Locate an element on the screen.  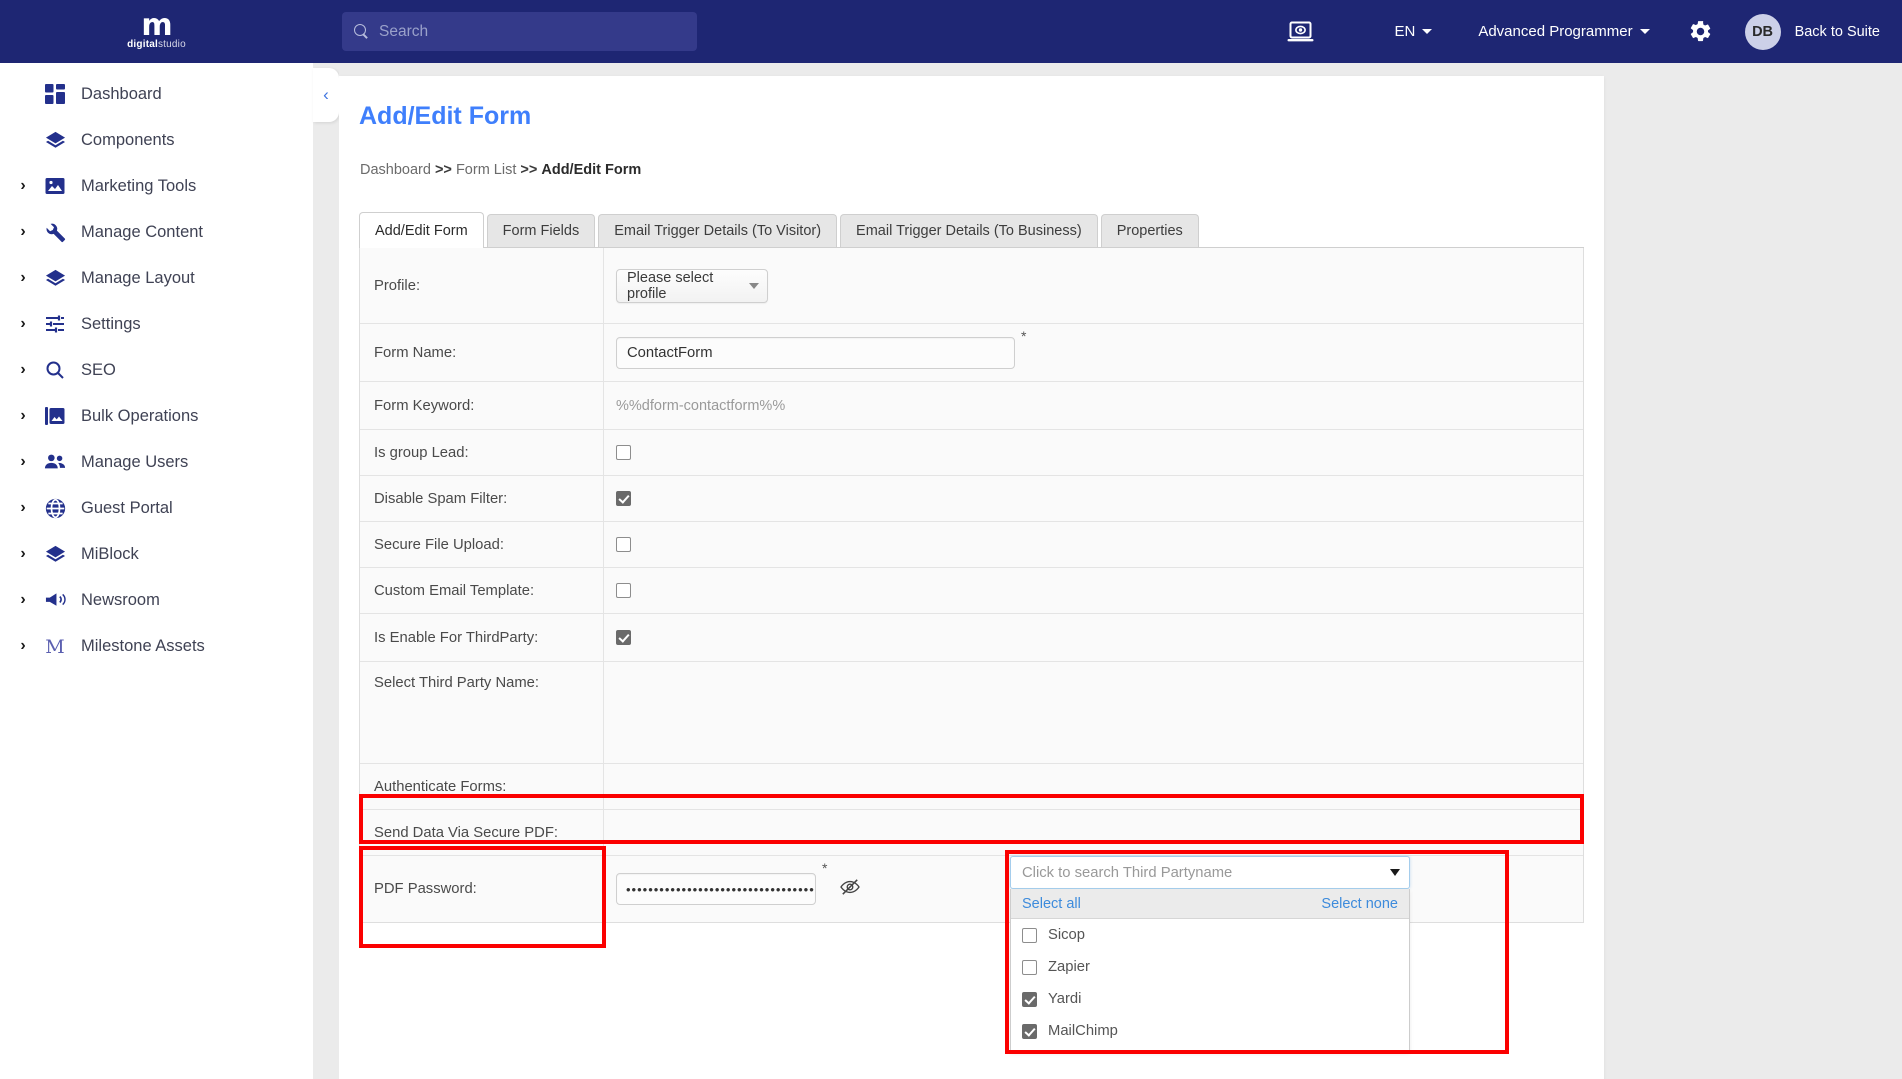
row-secure-file-upload: Secure File Upload: is located at coordinates (971, 545).